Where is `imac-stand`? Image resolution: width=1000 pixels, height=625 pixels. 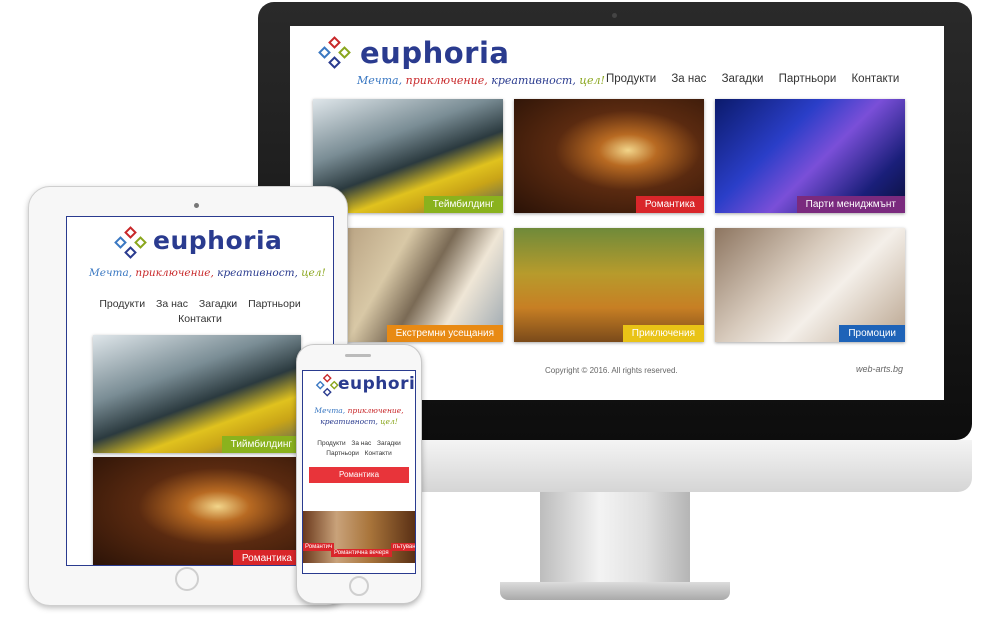
imac-stand is located at coordinates (615, 538).